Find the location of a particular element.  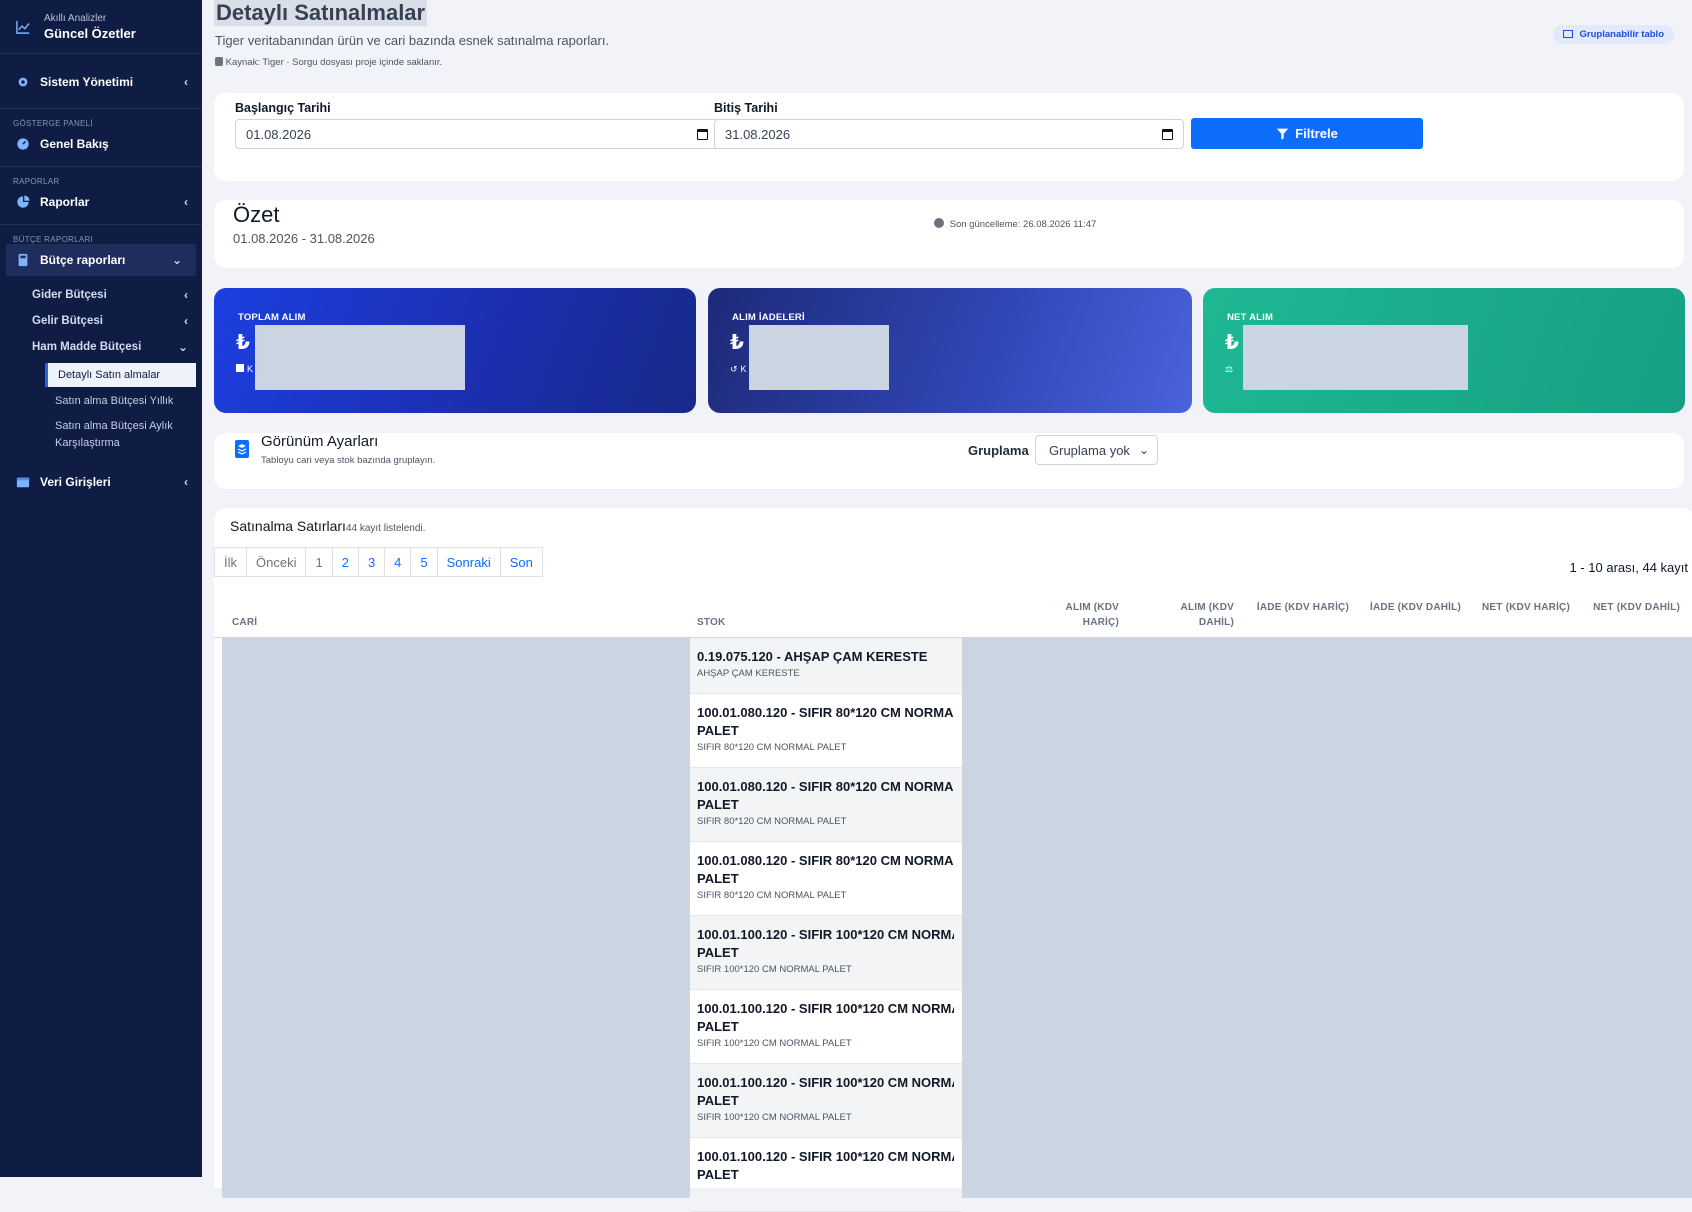

summary-range: 01.08.2026 - 31.08.2026 is located at coordinates (304, 238).